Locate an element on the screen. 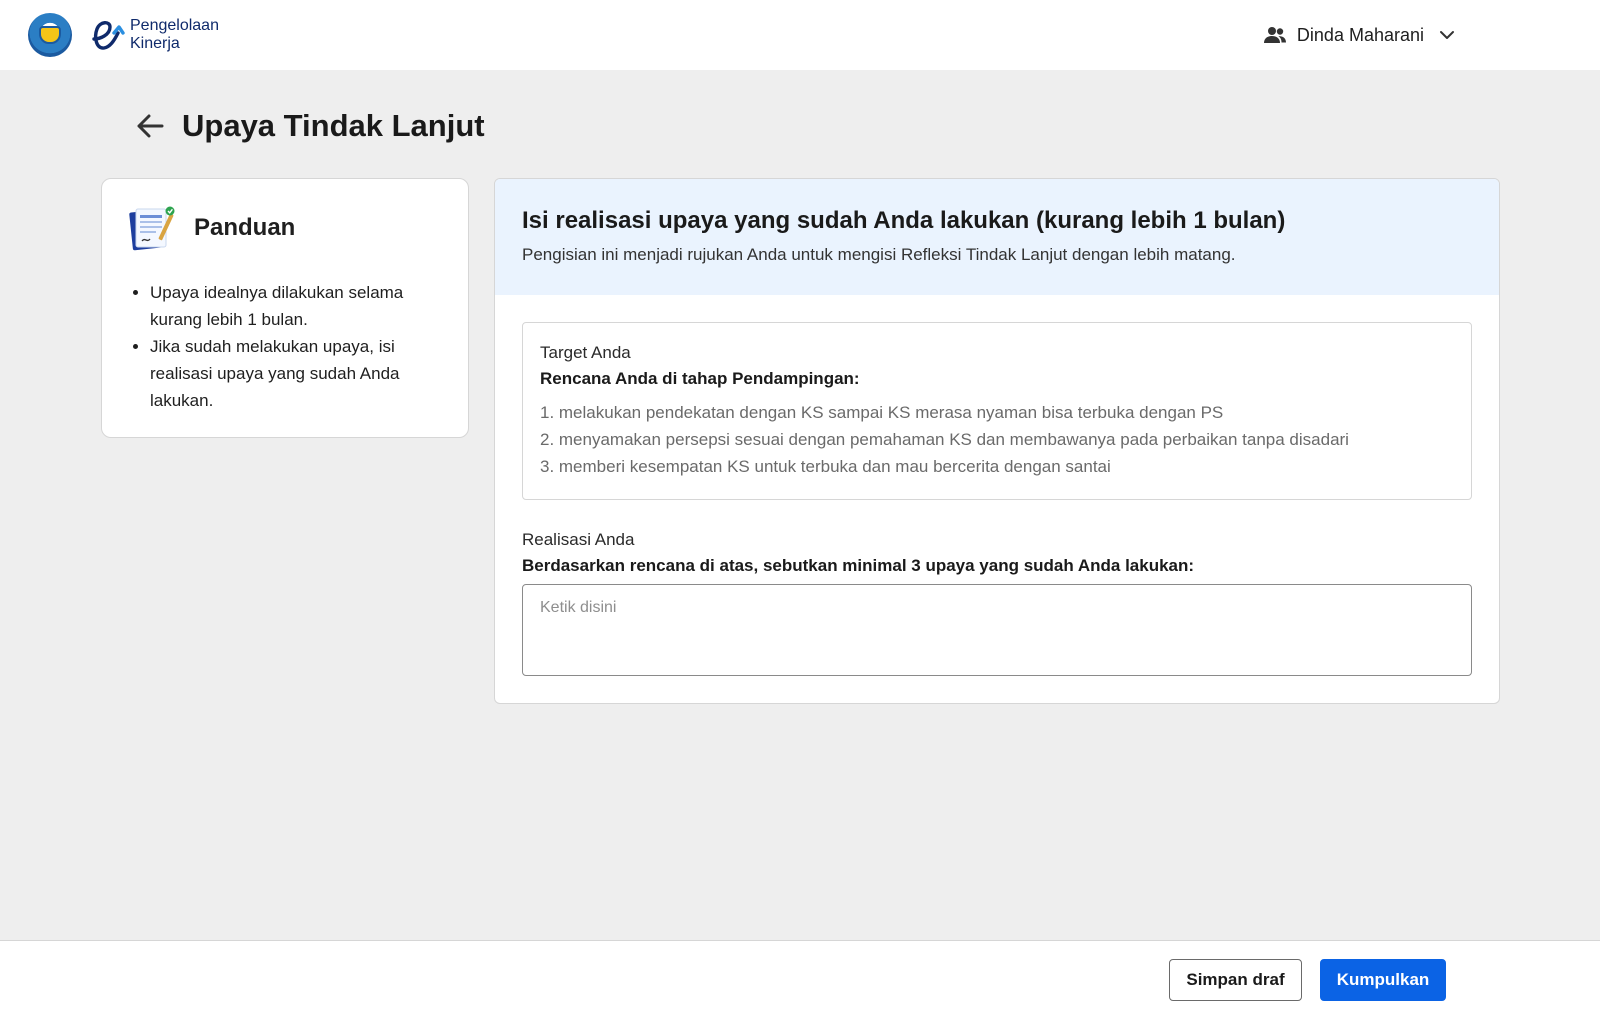 Image resolution: width=1600 pixels, height=1018 pixels. user-name: Dinda Maharani is located at coordinates (1360, 34).